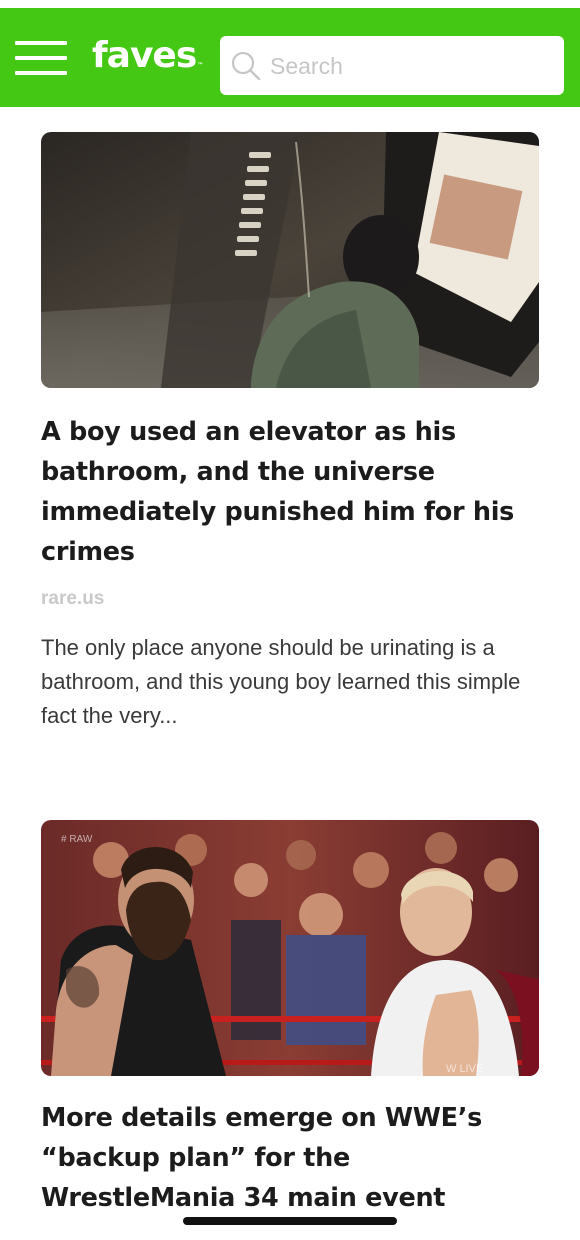 This screenshot has width=580, height=1240. What do you see at coordinates (410, 66) in the screenshot?
I see `search-input` at bounding box center [410, 66].